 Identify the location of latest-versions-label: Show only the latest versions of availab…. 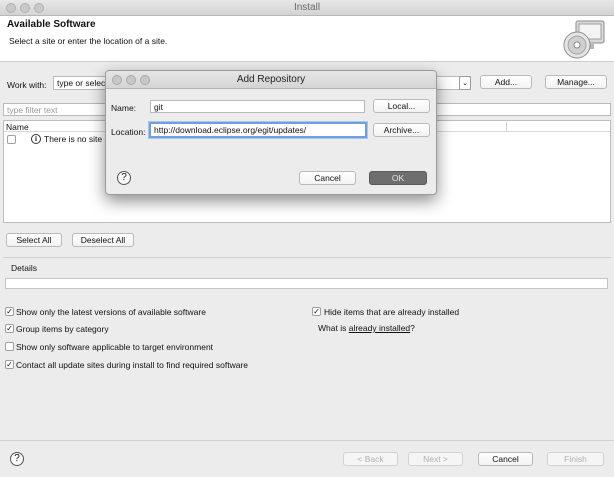
(111, 312).